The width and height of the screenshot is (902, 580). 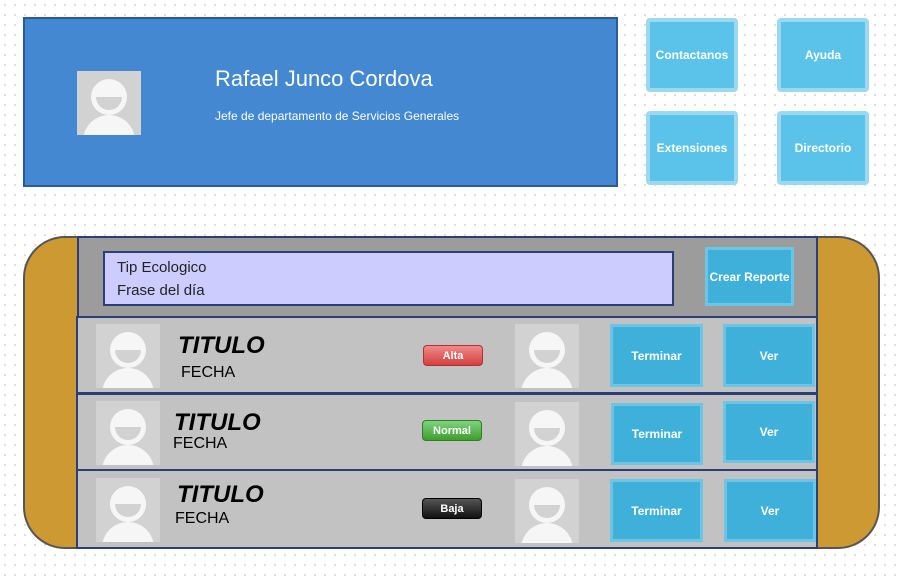 What do you see at coordinates (162, 267) in the screenshot?
I see `tip-title: Tip Ecologico` at bounding box center [162, 267].